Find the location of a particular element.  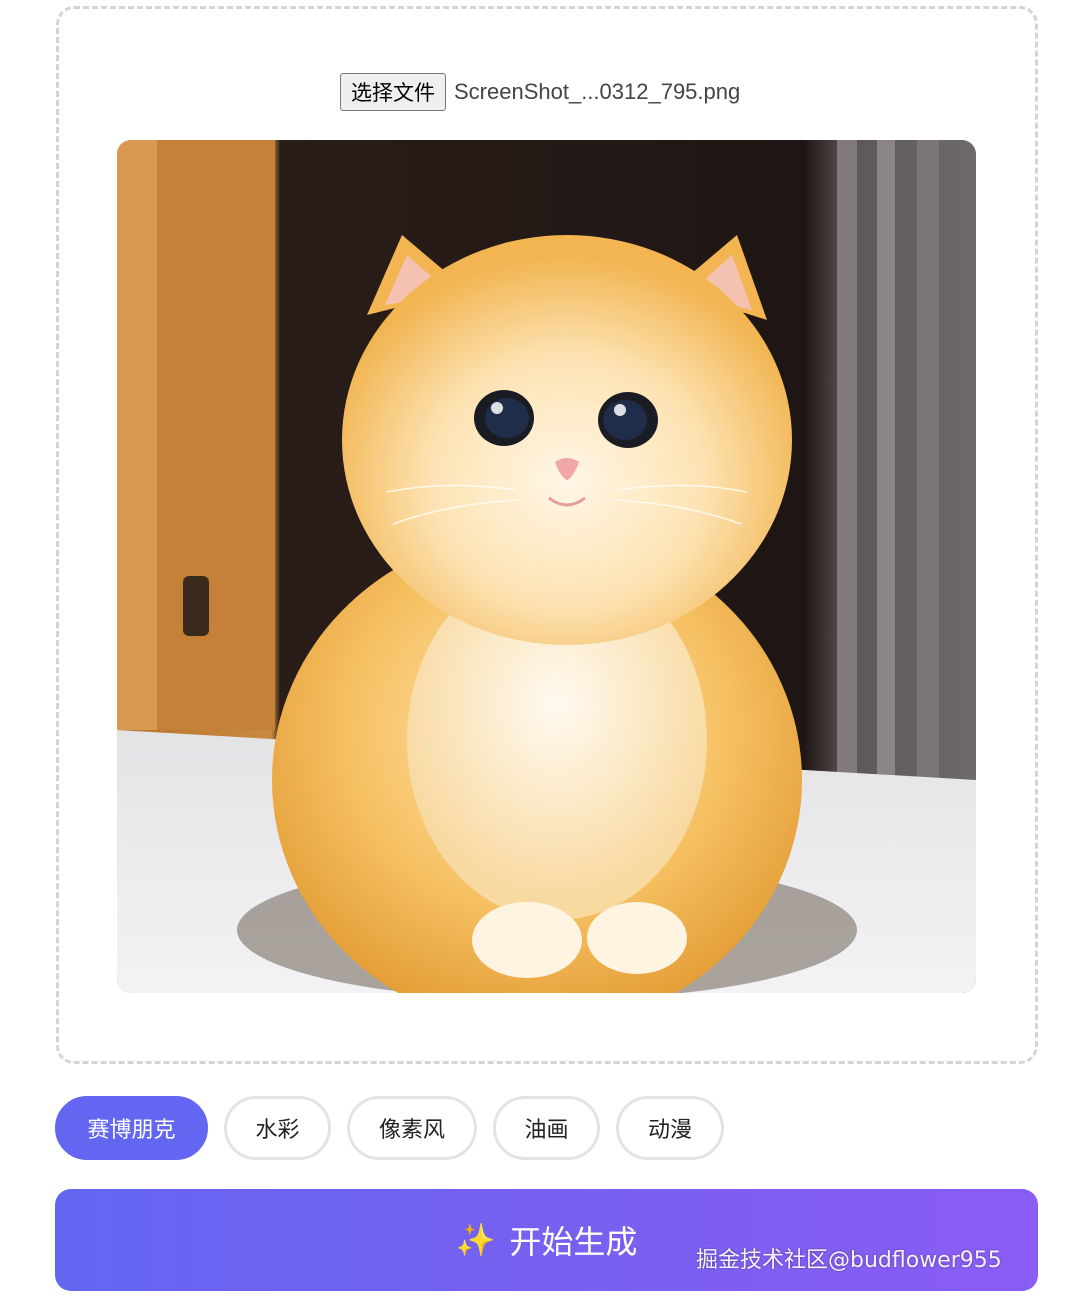

choose-file-button: 选择文件 is located at coordinates (393, 92).